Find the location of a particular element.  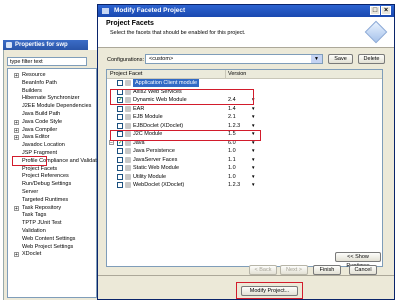

tree-item: TPTP JUnit Test is located at coordinates (42, 223).